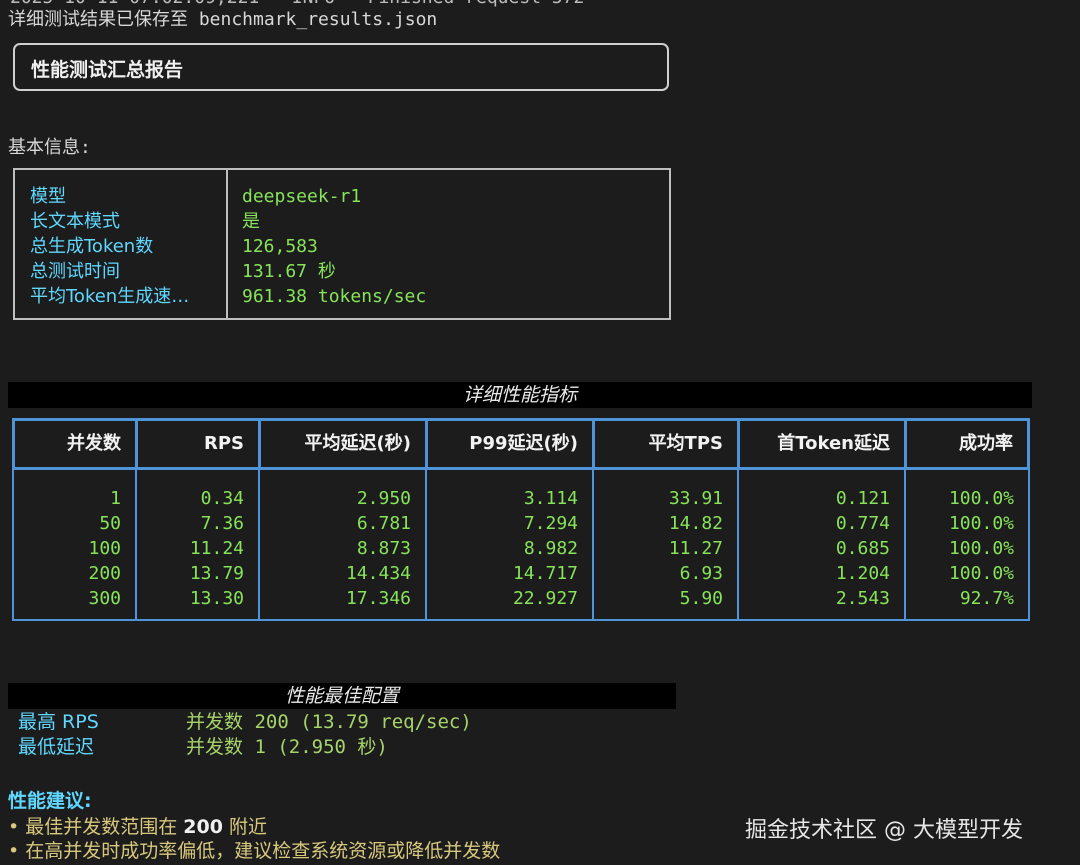 The image size is (1080, 865). I want to click on table-cell: 200, so click(104, 573).